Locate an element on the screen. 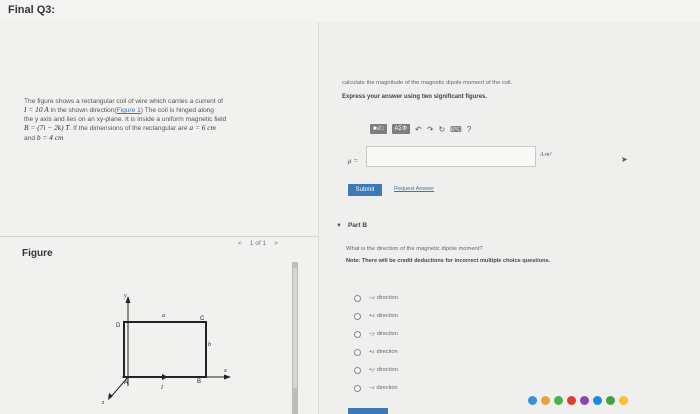 This screenshot has width=700, height=414. mu-label: μ = is located at coordinates (353, 161).